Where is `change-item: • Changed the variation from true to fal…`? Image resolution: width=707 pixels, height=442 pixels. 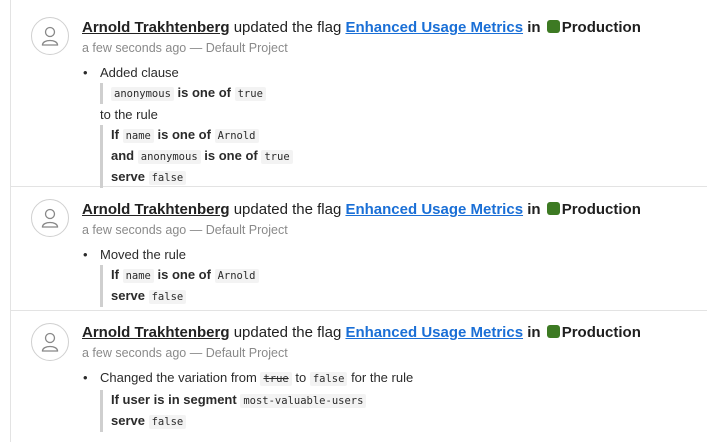 change-item: • Changed the variation from true to fal… is located at coordinates (394, 400).